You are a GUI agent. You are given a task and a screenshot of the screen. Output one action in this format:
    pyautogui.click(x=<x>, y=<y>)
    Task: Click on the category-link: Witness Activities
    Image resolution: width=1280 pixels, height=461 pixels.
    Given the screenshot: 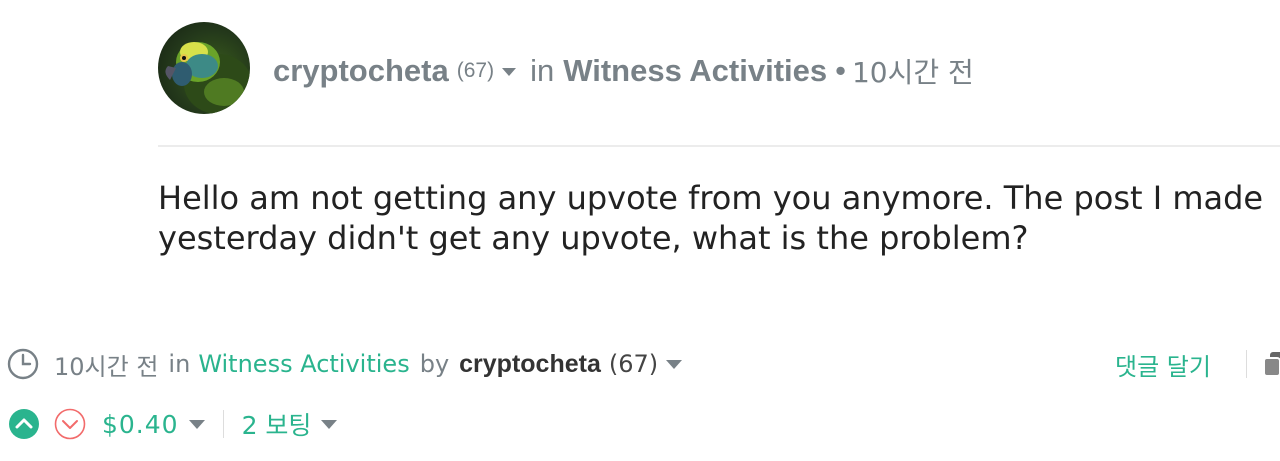 What is the action you would take?
    pyautogui.click(x=695, y=71)
    